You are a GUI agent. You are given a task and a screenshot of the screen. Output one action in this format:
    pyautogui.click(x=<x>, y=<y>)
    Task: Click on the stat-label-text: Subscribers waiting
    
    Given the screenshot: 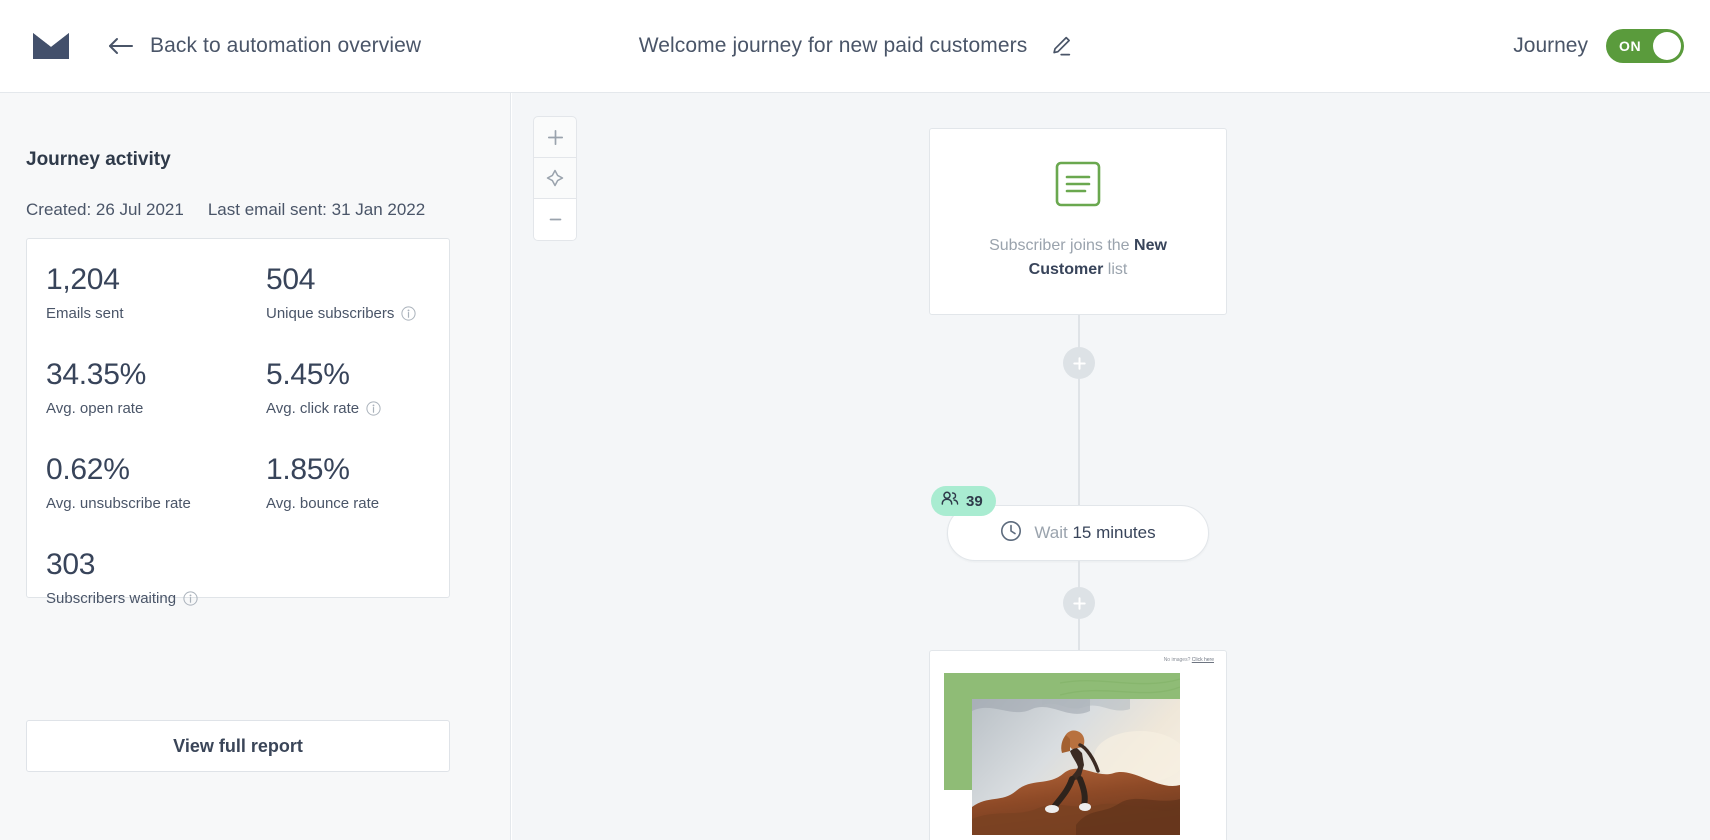 What is the action you would take?
    pyautogui.click(x=111, y=598)
    